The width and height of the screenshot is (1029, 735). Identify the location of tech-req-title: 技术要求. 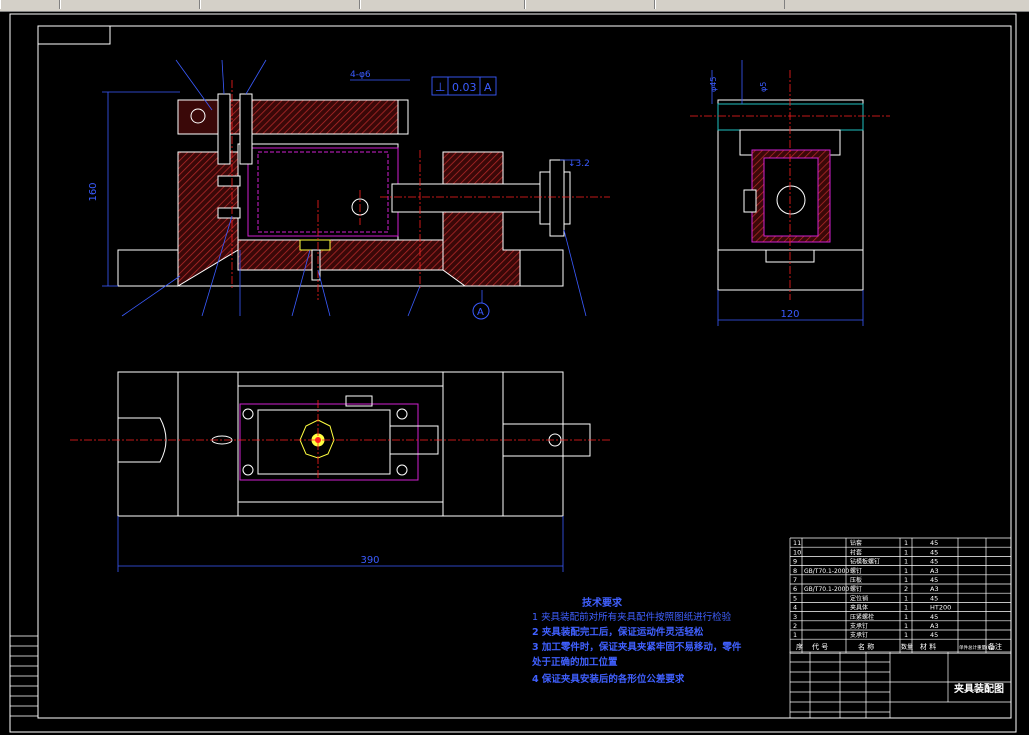
(602, 602).